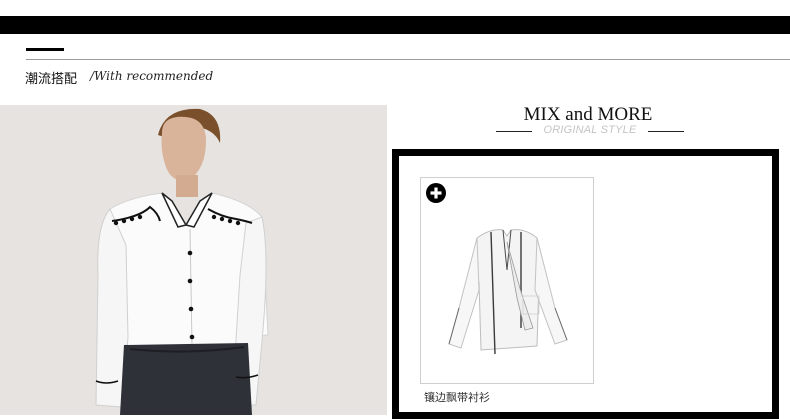 The width and height of the screenshot is (790, 419). I want to click on product-image, so click(507, 280).